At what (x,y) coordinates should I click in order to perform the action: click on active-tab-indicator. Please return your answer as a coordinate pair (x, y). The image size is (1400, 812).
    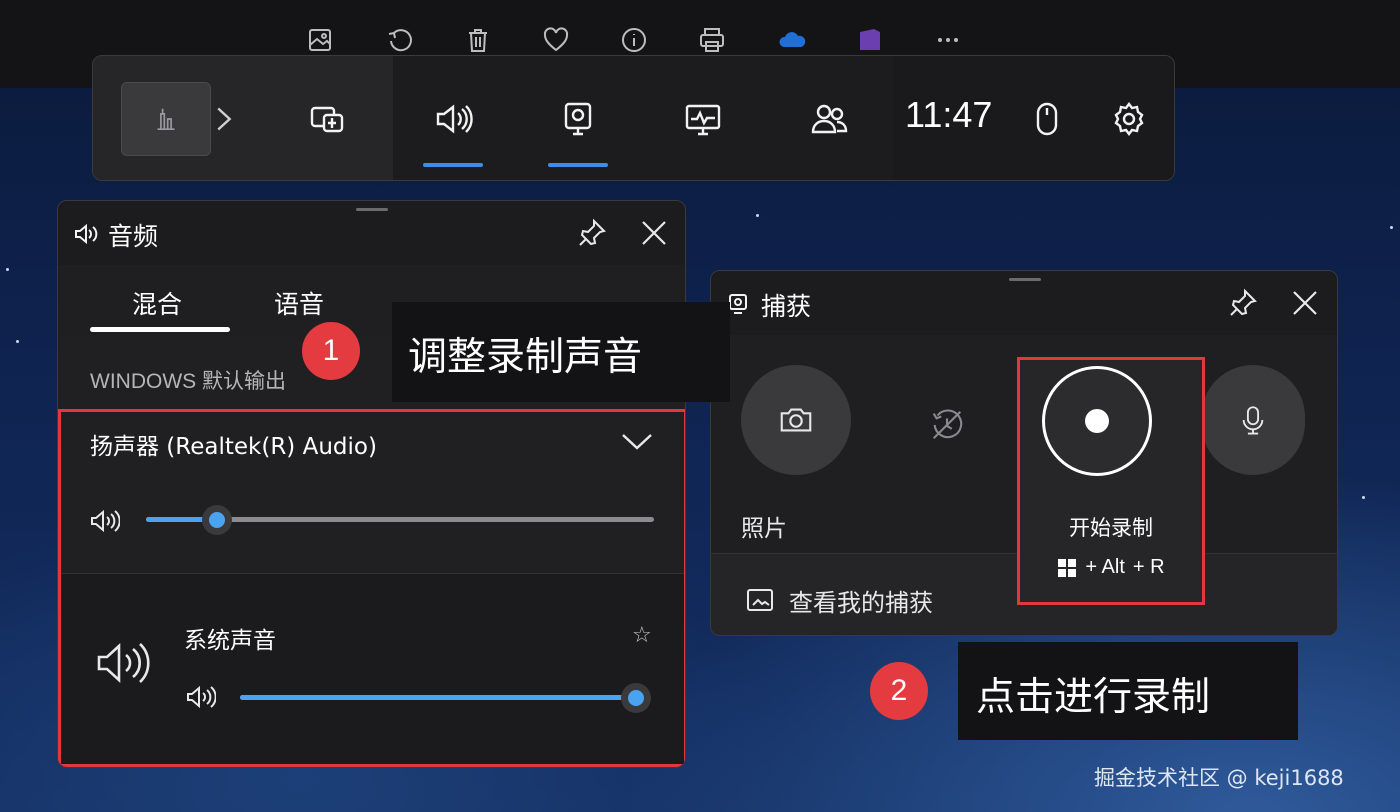
    Looking at the image, I should click on (160, 329).